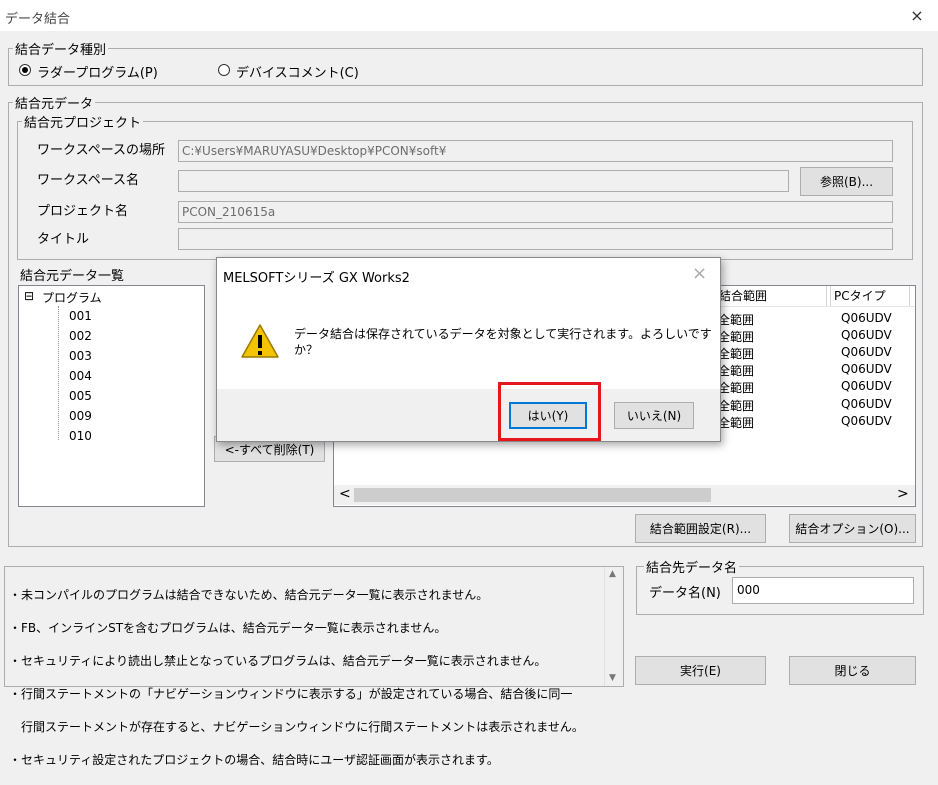 The width and height of the screenshot is (938, 785). What do you see at coordinates (483, 181) in the screenshot?
I see `workspace-name-field` at bounding box center [483, 181].